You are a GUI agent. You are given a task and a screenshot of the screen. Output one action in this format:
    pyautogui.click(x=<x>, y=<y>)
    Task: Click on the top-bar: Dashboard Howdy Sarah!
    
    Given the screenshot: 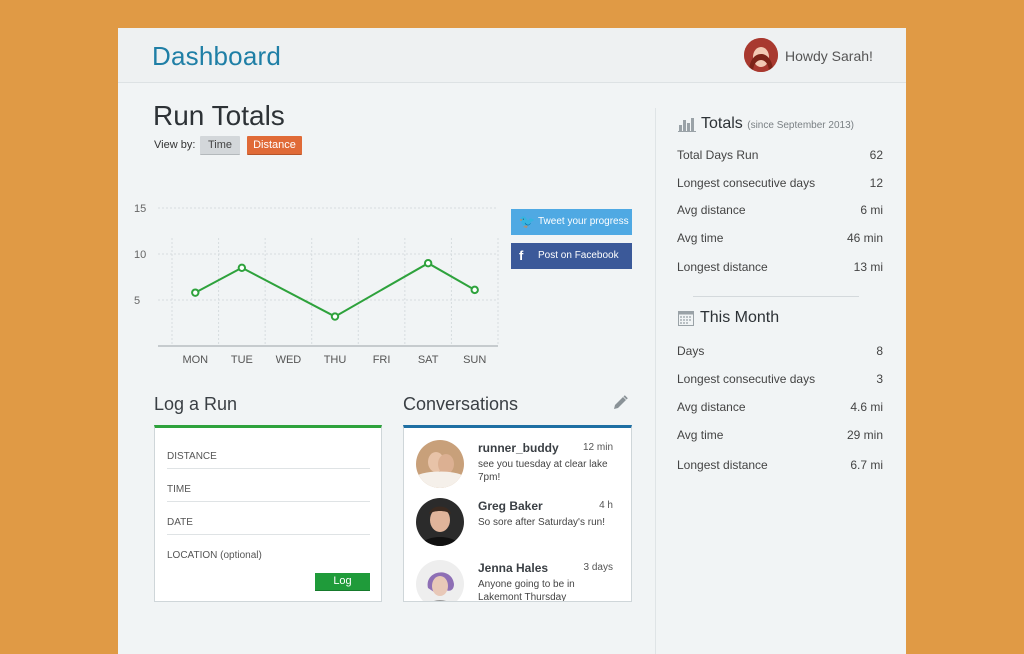 What is the action you would take?
    pyautogui.click(x=512, y=55)
    